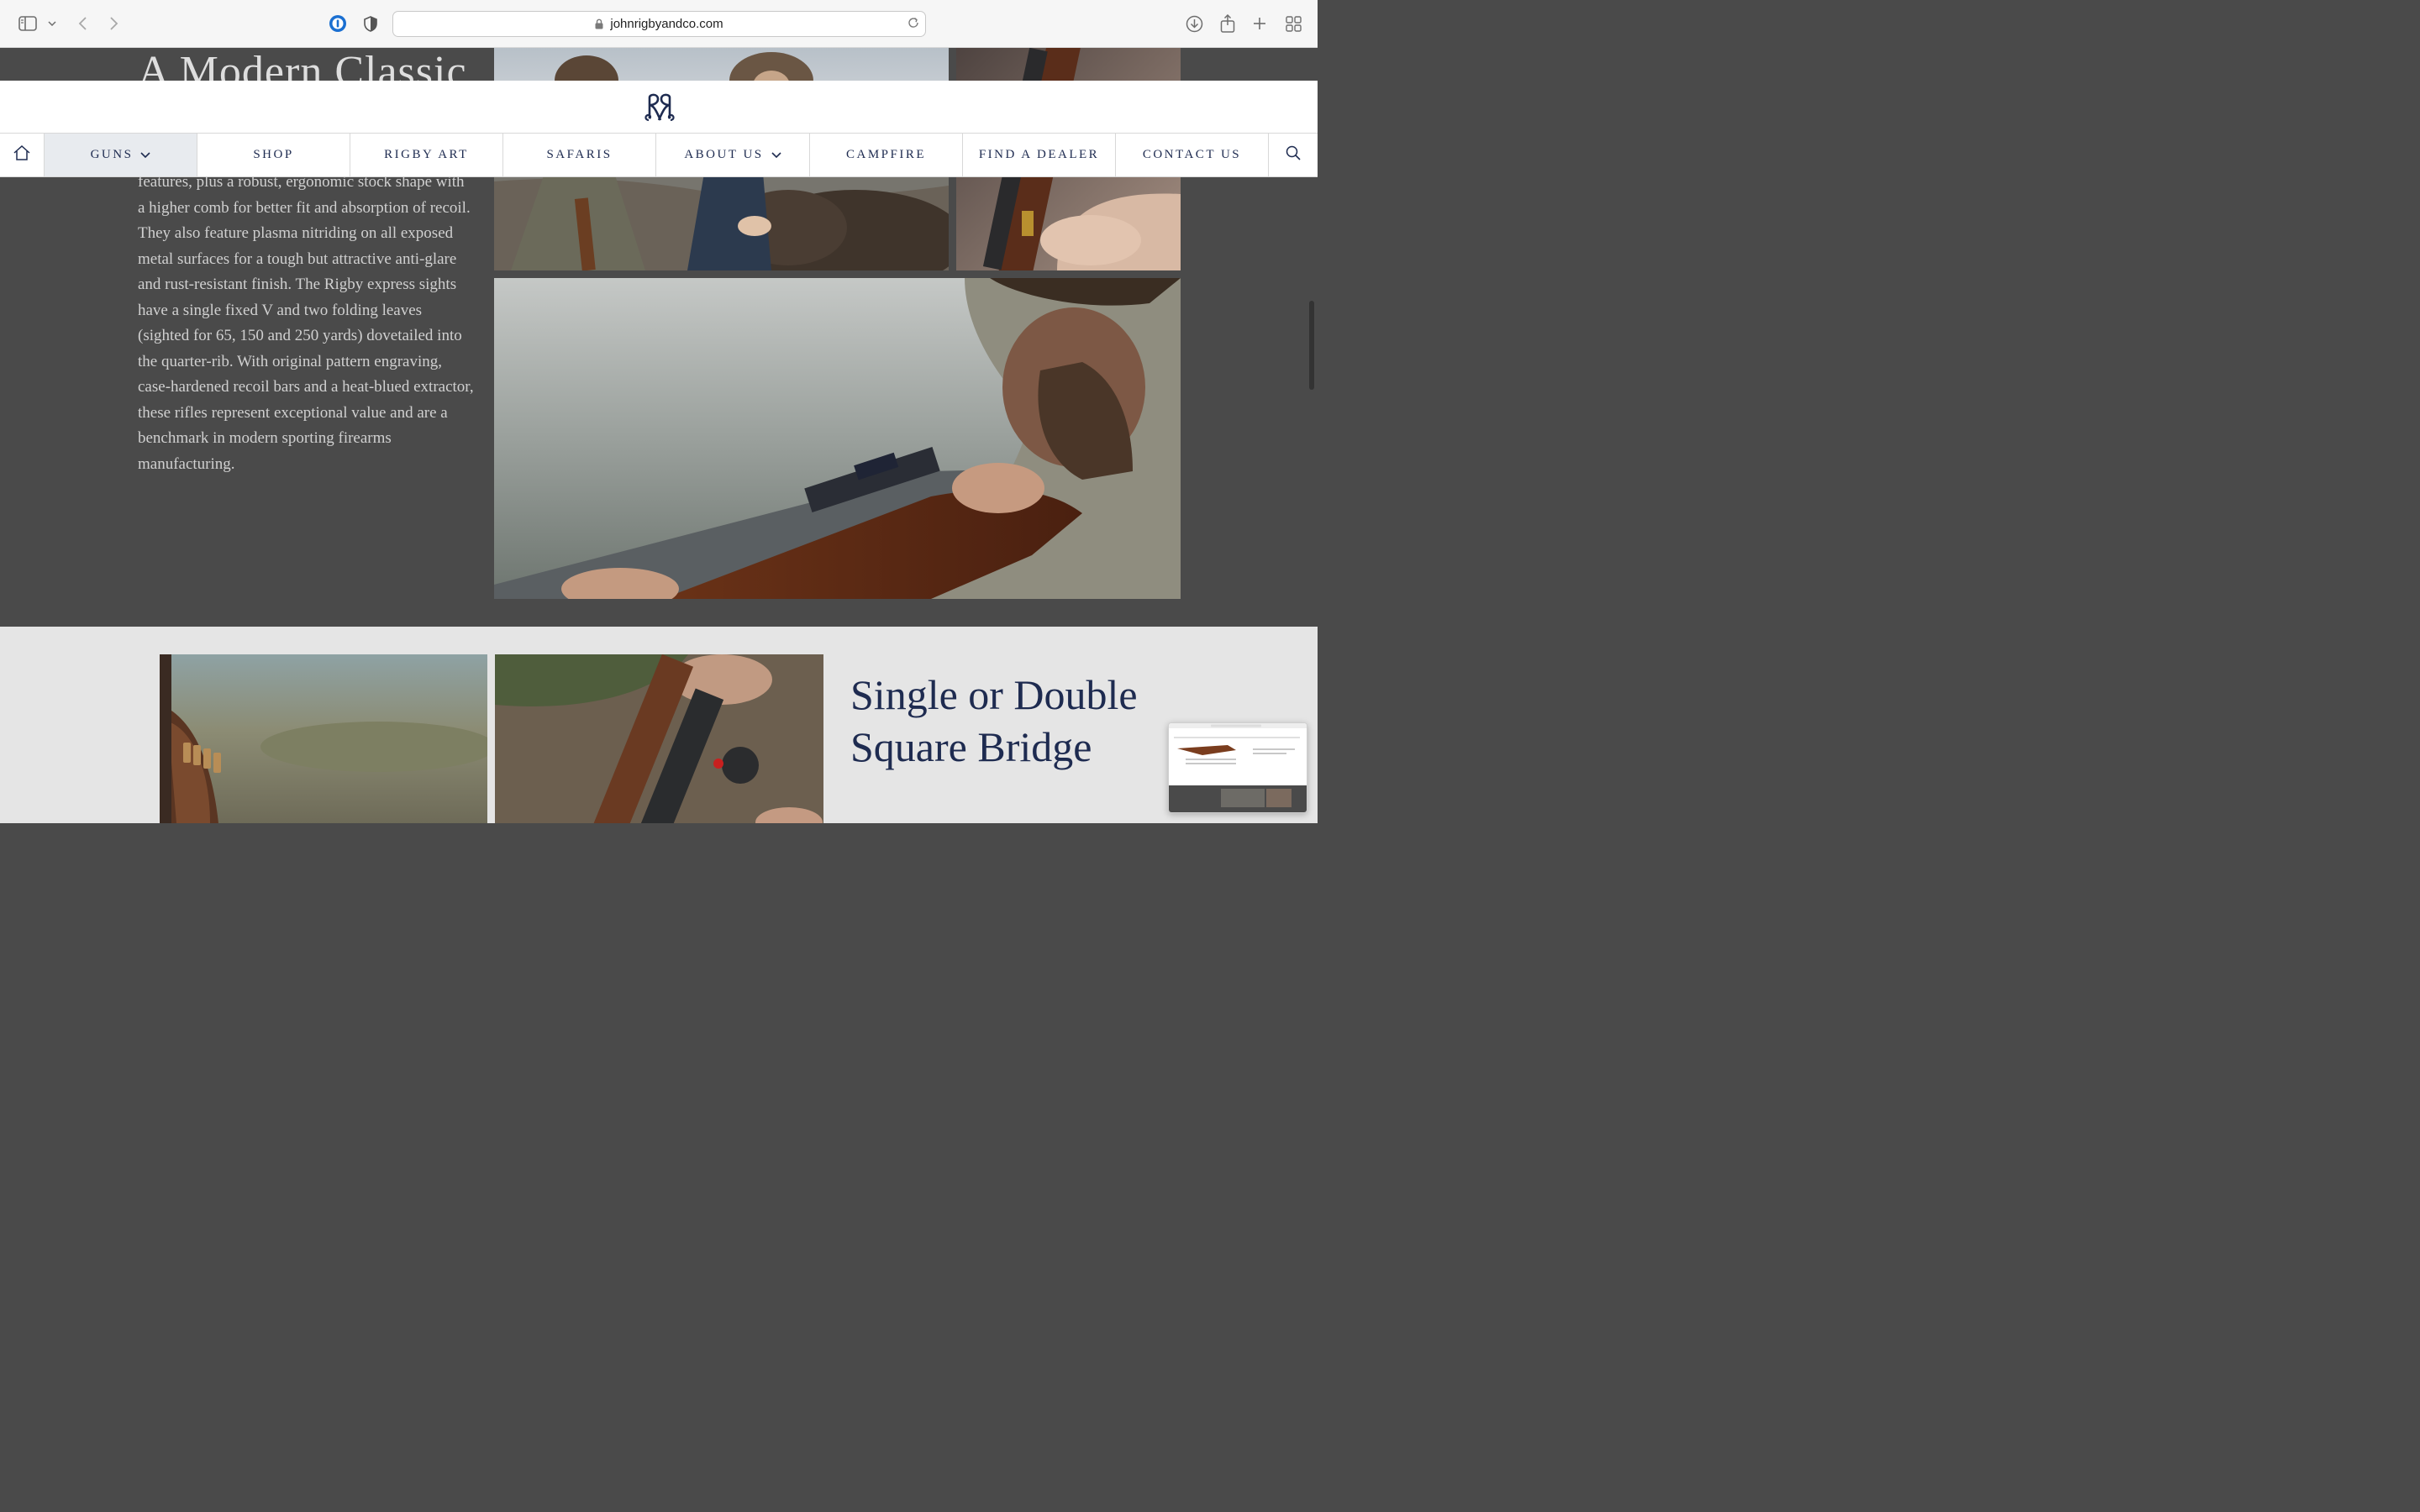  Describe the element at coordinates (82, 23) in the screenshot. I see `back-icon` at that location.